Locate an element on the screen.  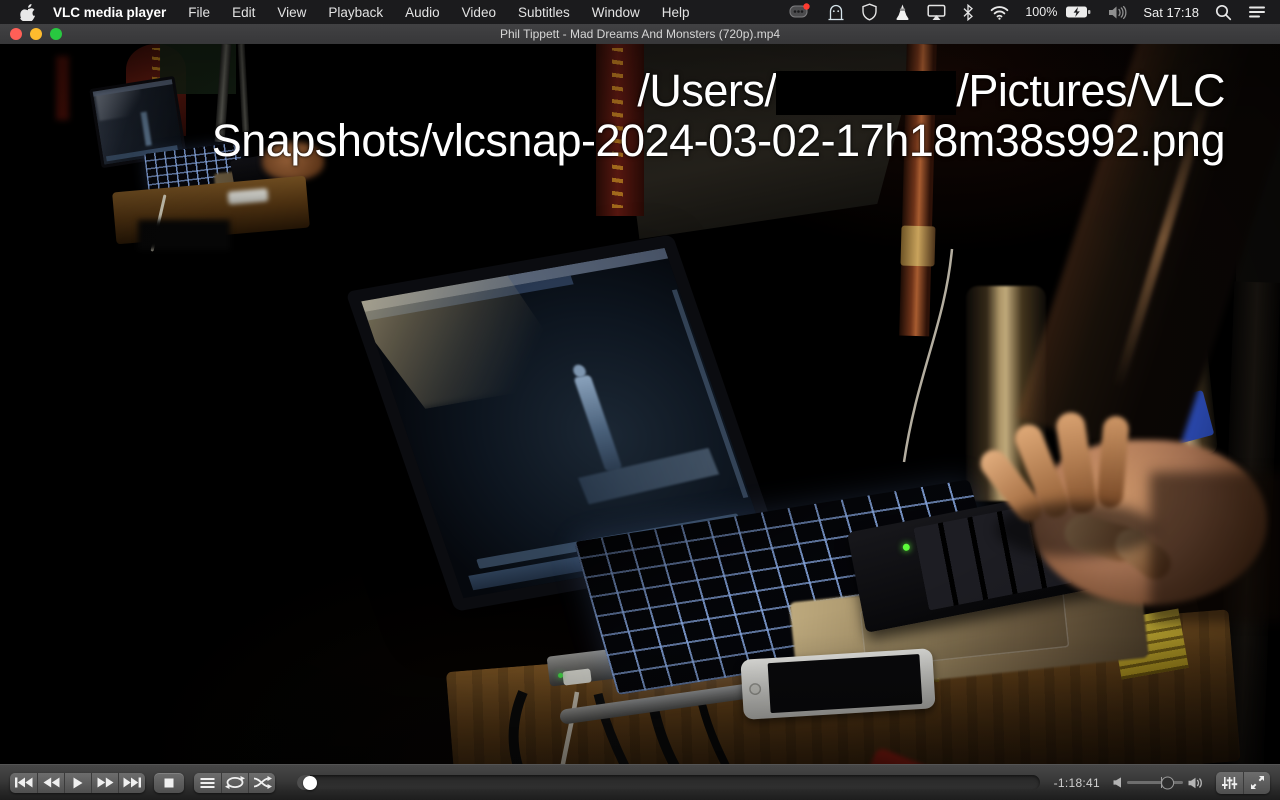
apple-logo-icon is located at coordinates (27, 12).